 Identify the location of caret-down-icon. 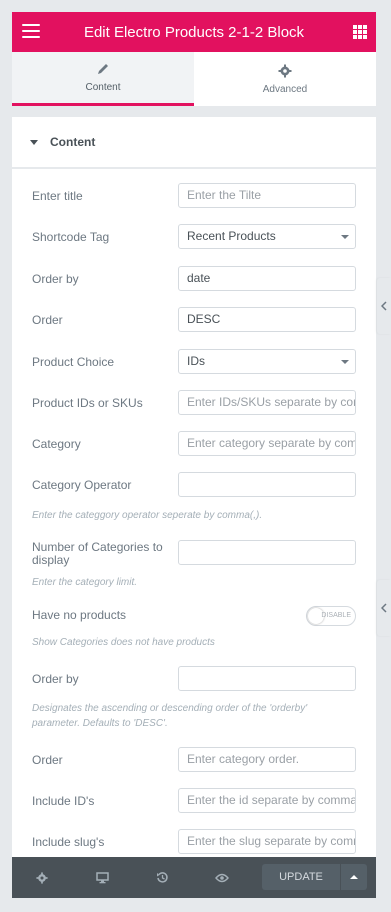
(34, 142).